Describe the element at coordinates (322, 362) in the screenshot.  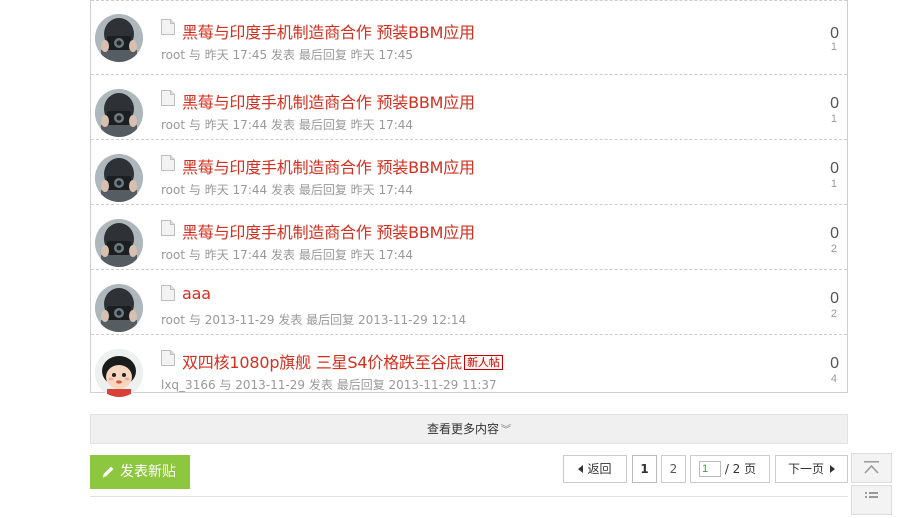
I see `thread-title-link: 双四核1080p旗舰 三星S4价格跌至谷底` at that location.